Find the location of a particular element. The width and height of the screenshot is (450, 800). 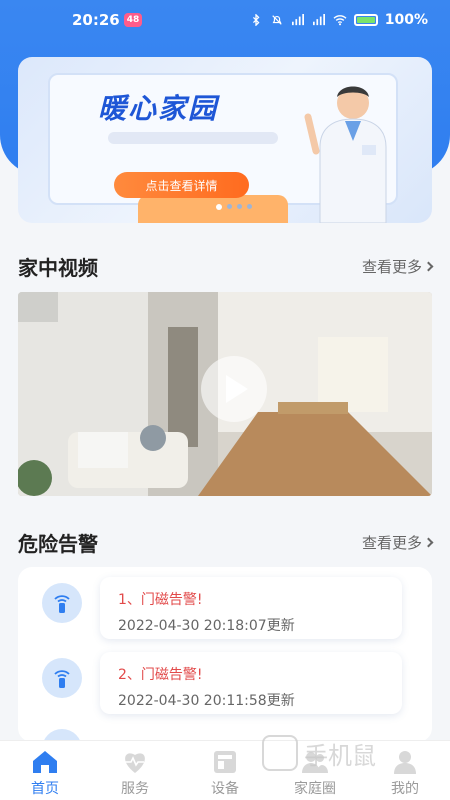

watermark: 手机鼠 is located at coordinates (347, 753).